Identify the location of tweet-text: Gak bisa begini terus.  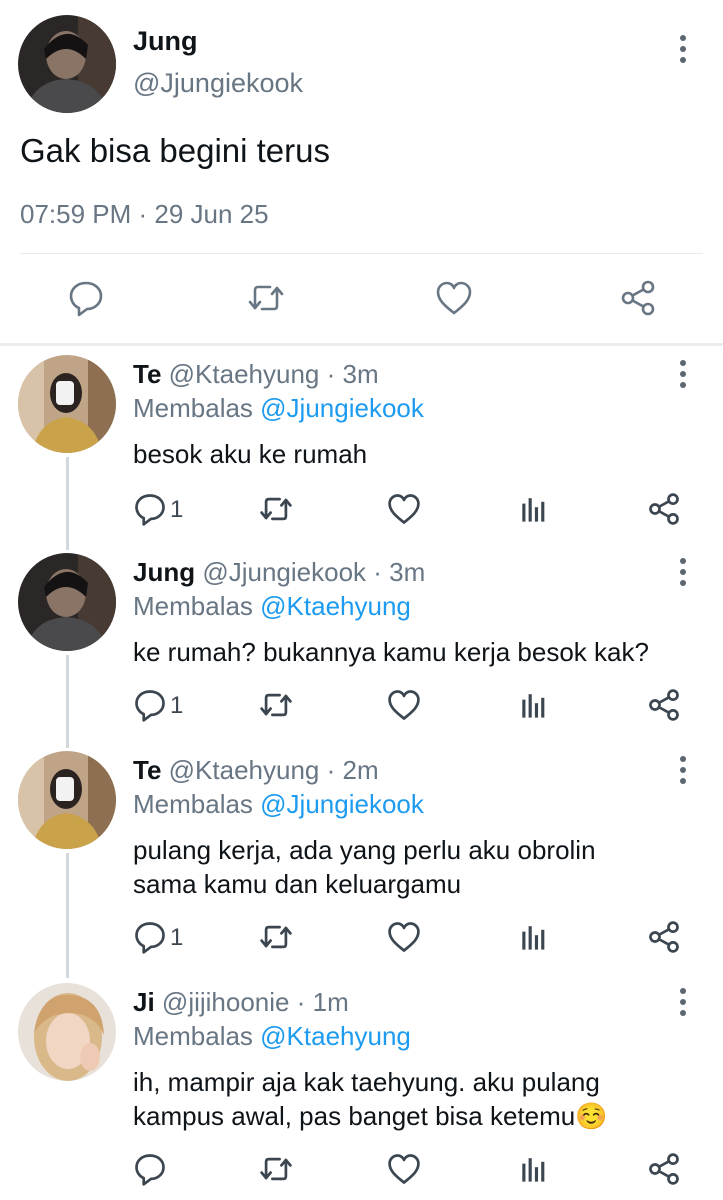
(175, 150).